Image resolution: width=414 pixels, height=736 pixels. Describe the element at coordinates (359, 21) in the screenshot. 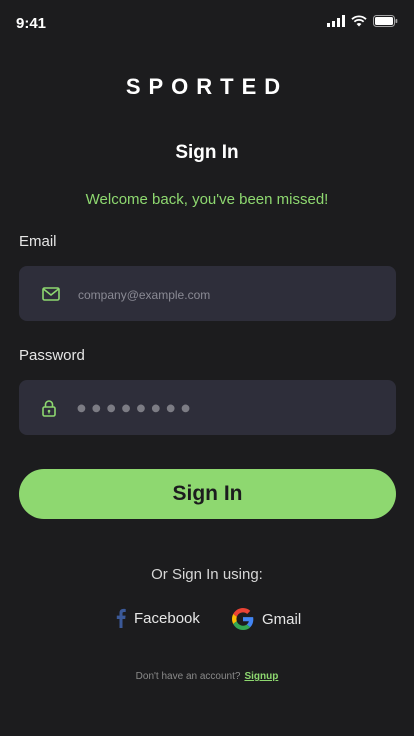

I see `wifi-icon` at that location.